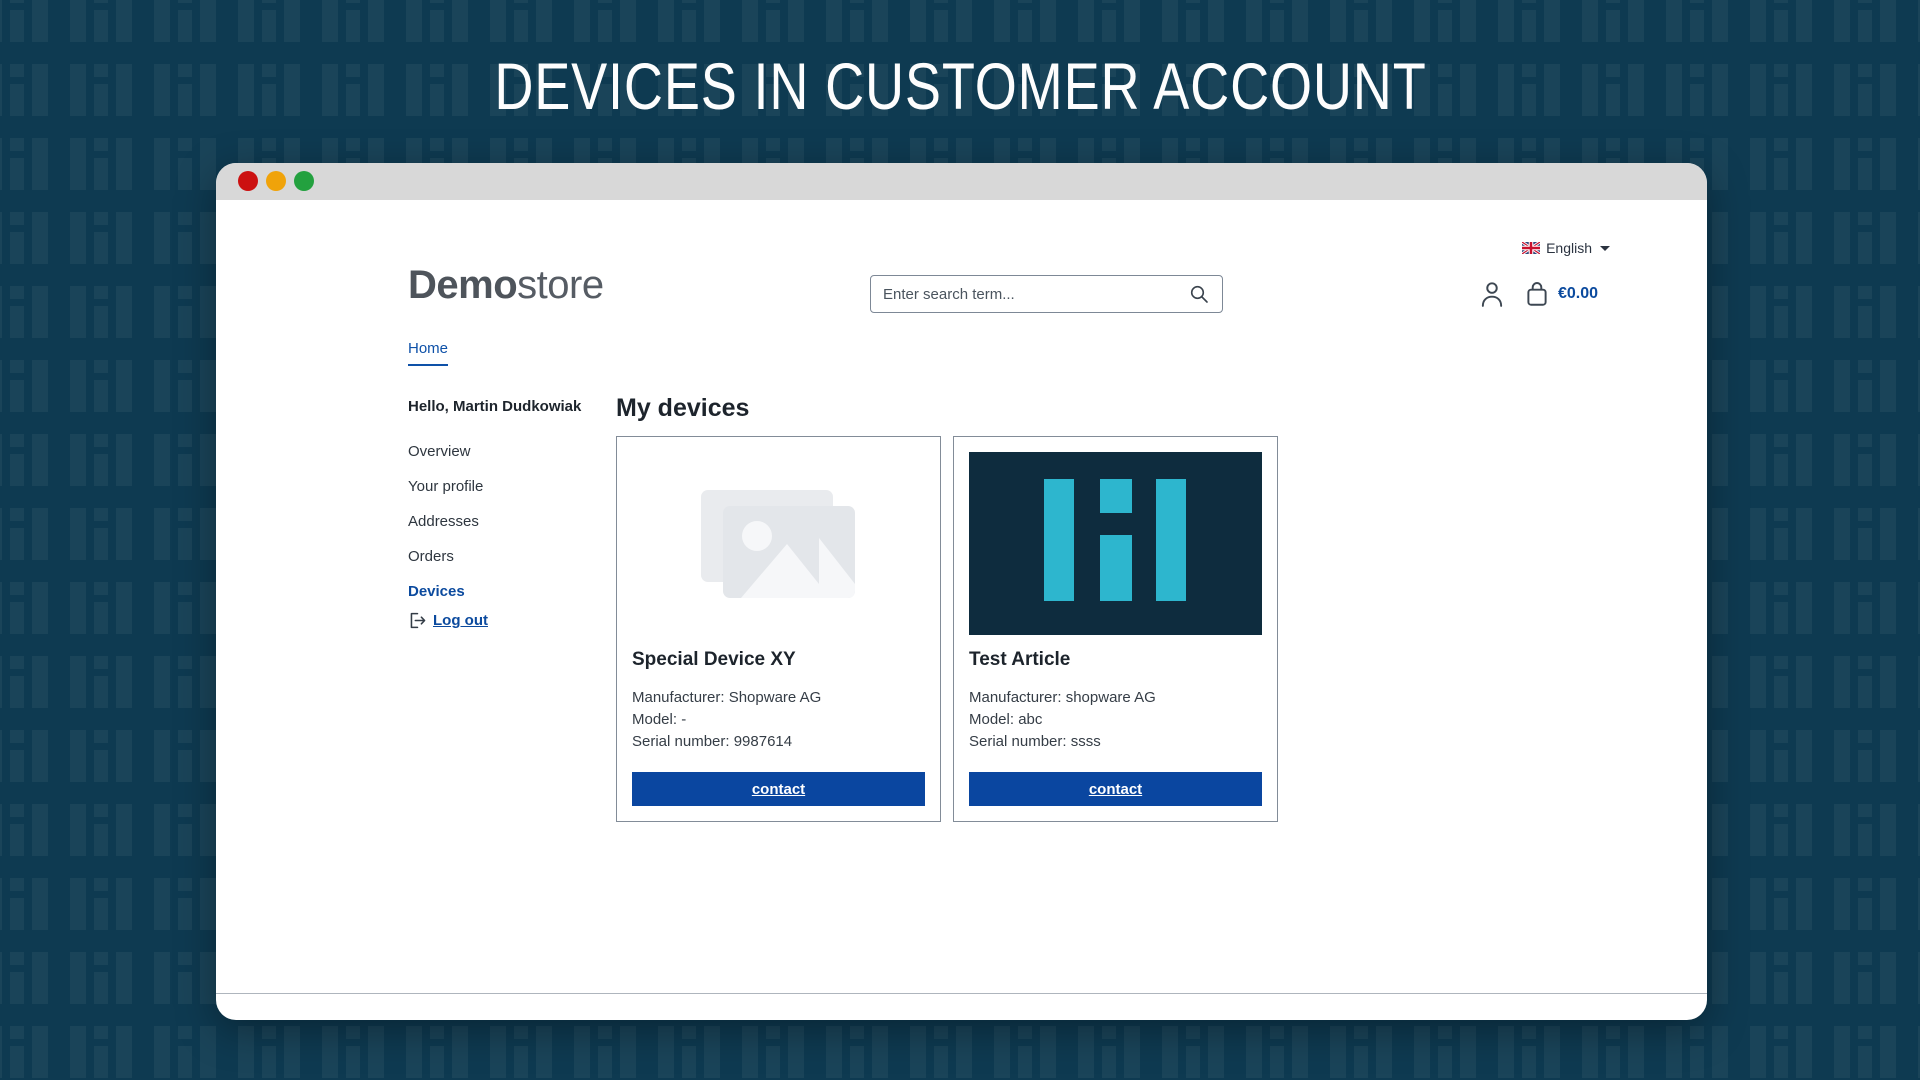 This screenshot has height=1080, width=1920. I want to click on search-button, so click(1199, 294).